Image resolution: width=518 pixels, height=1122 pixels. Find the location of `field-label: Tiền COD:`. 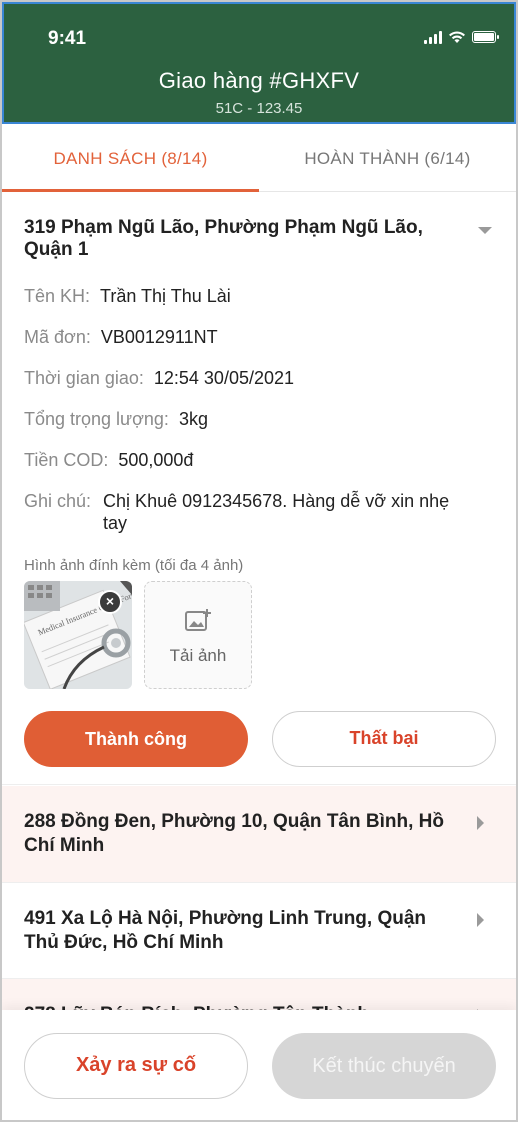

field-label: Tiền COD: is located at coordinates (66, 460).